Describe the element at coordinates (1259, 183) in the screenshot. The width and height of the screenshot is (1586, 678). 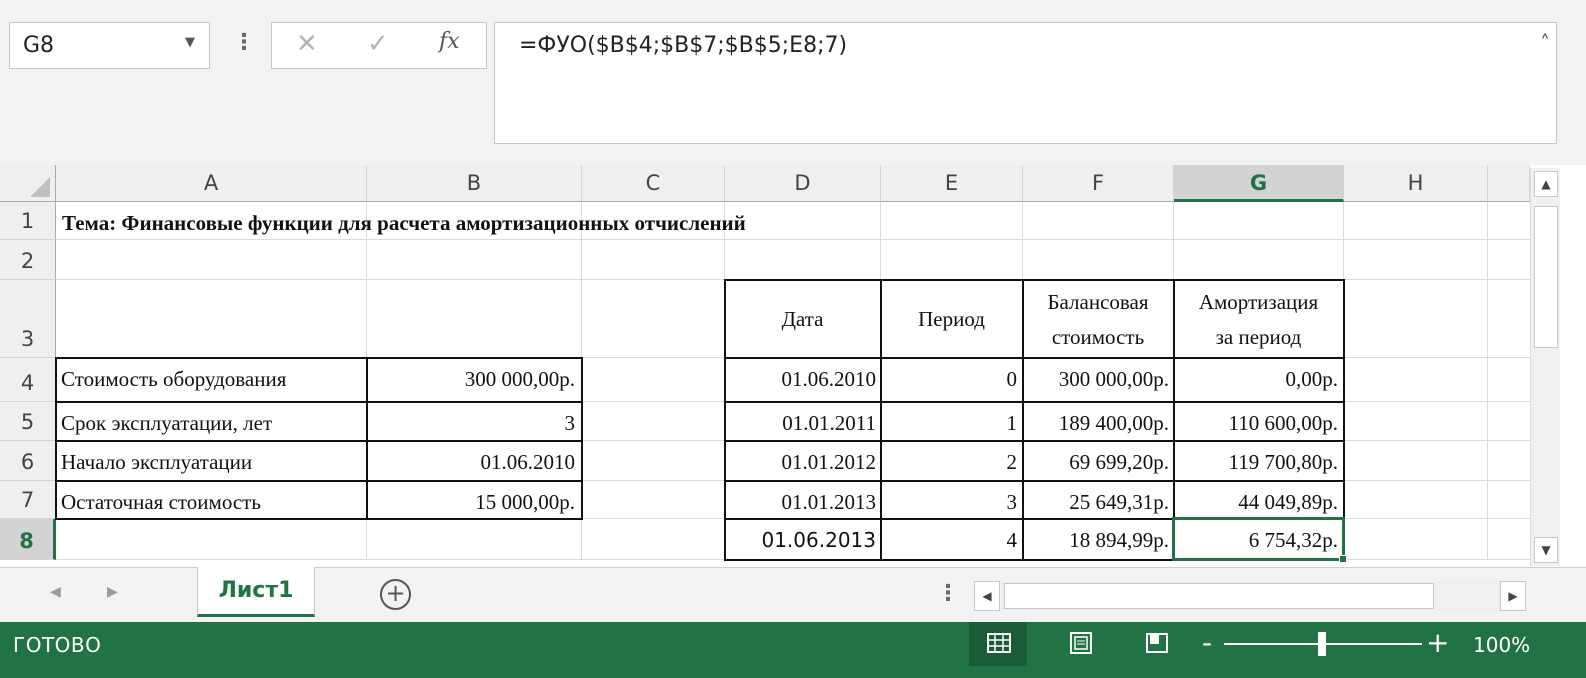
I see `column-header-g: G` at that location.